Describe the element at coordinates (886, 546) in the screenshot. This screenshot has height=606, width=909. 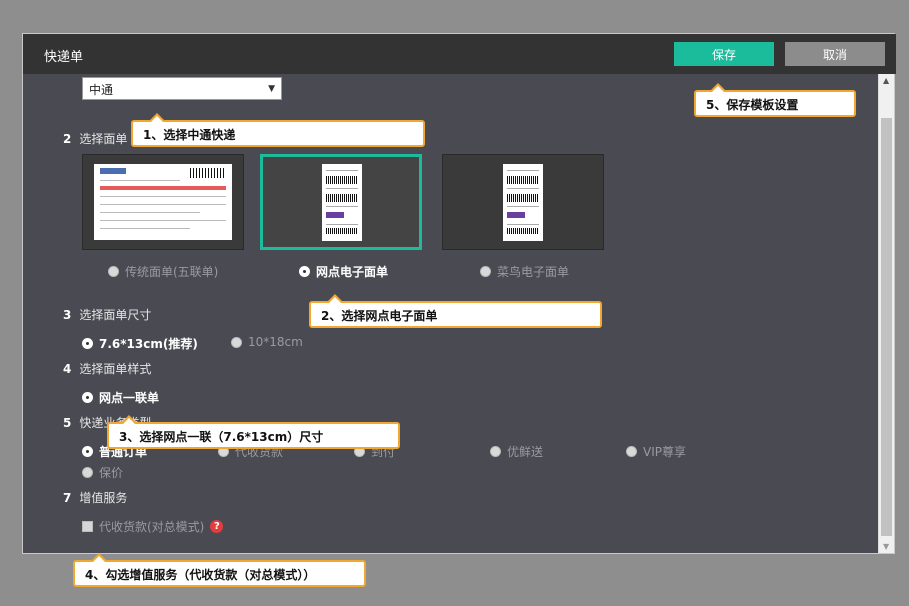
I see `scroll-down-icon: ▼` at that location.